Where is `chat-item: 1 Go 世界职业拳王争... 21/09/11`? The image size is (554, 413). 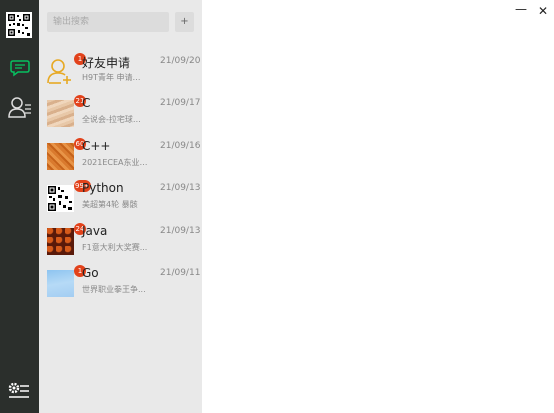 chat-item: 1 Go 世界职业拳王争... 21/09/11 is located at coordinates (120, 286).